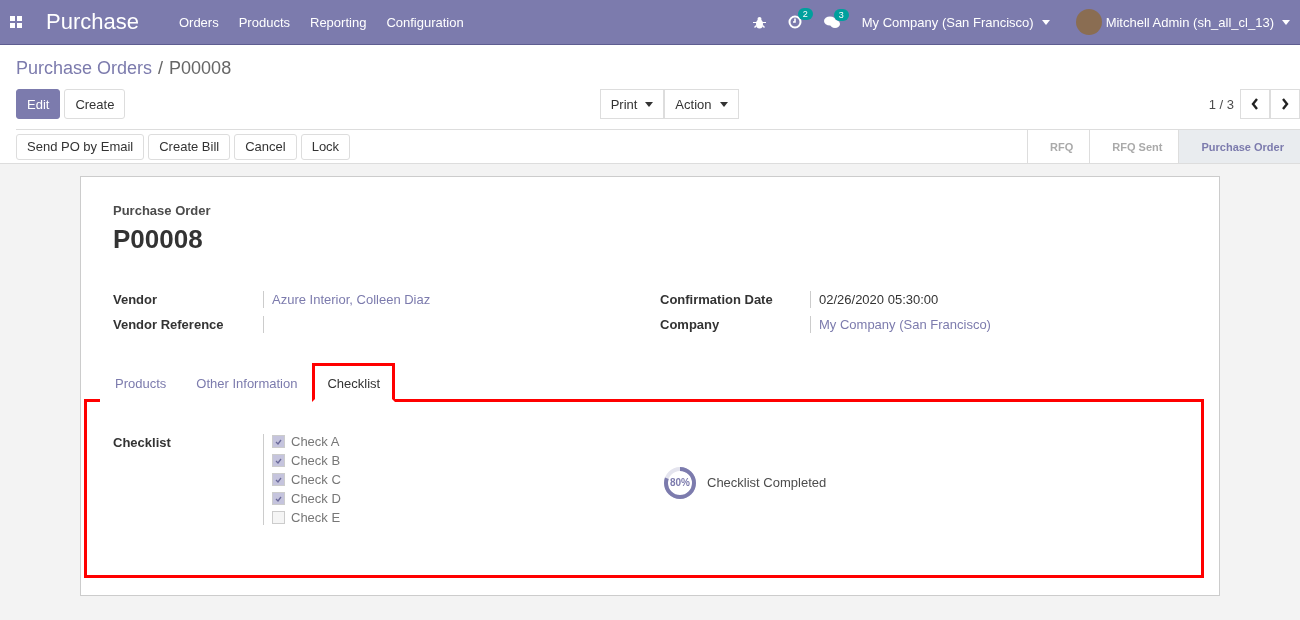  What do you see at coordinates (805, 14) in the screenshot?
I see `activity-count-badge: 2` at bounding box center [805, 14].